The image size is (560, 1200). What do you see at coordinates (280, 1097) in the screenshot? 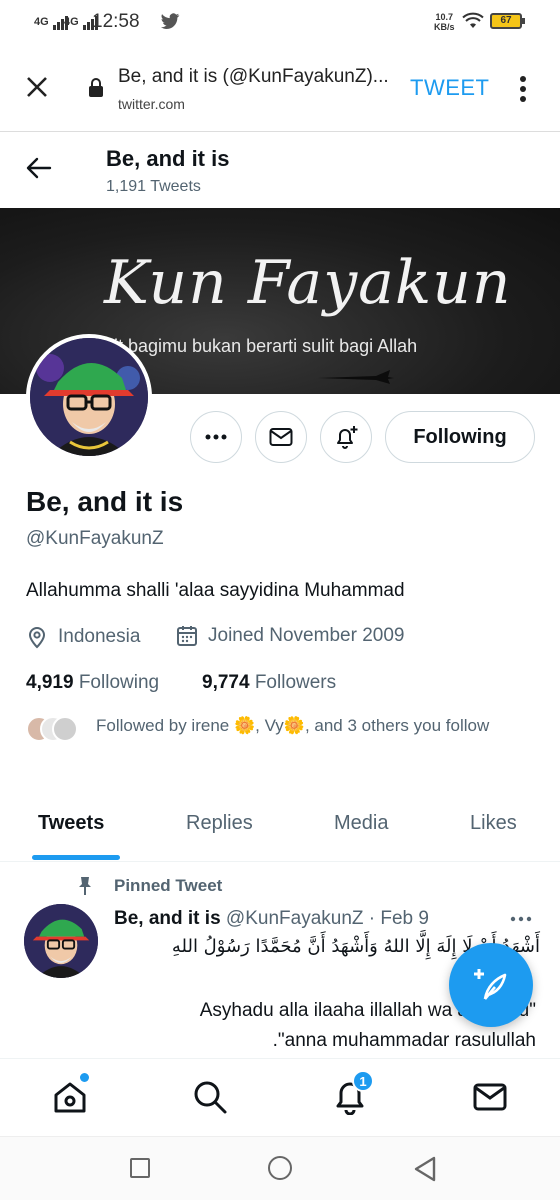
I see `bottom-navigation` at bounding box center [280, 1097].